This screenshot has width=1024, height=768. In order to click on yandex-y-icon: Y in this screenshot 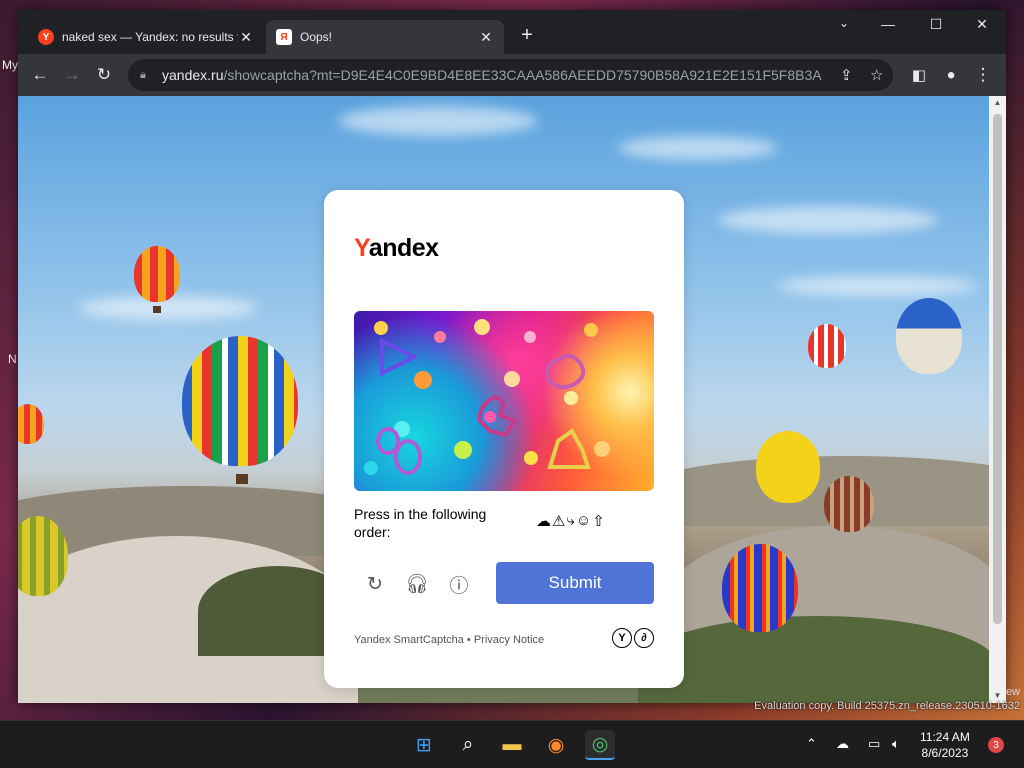, I will do `click(622, 638)`.